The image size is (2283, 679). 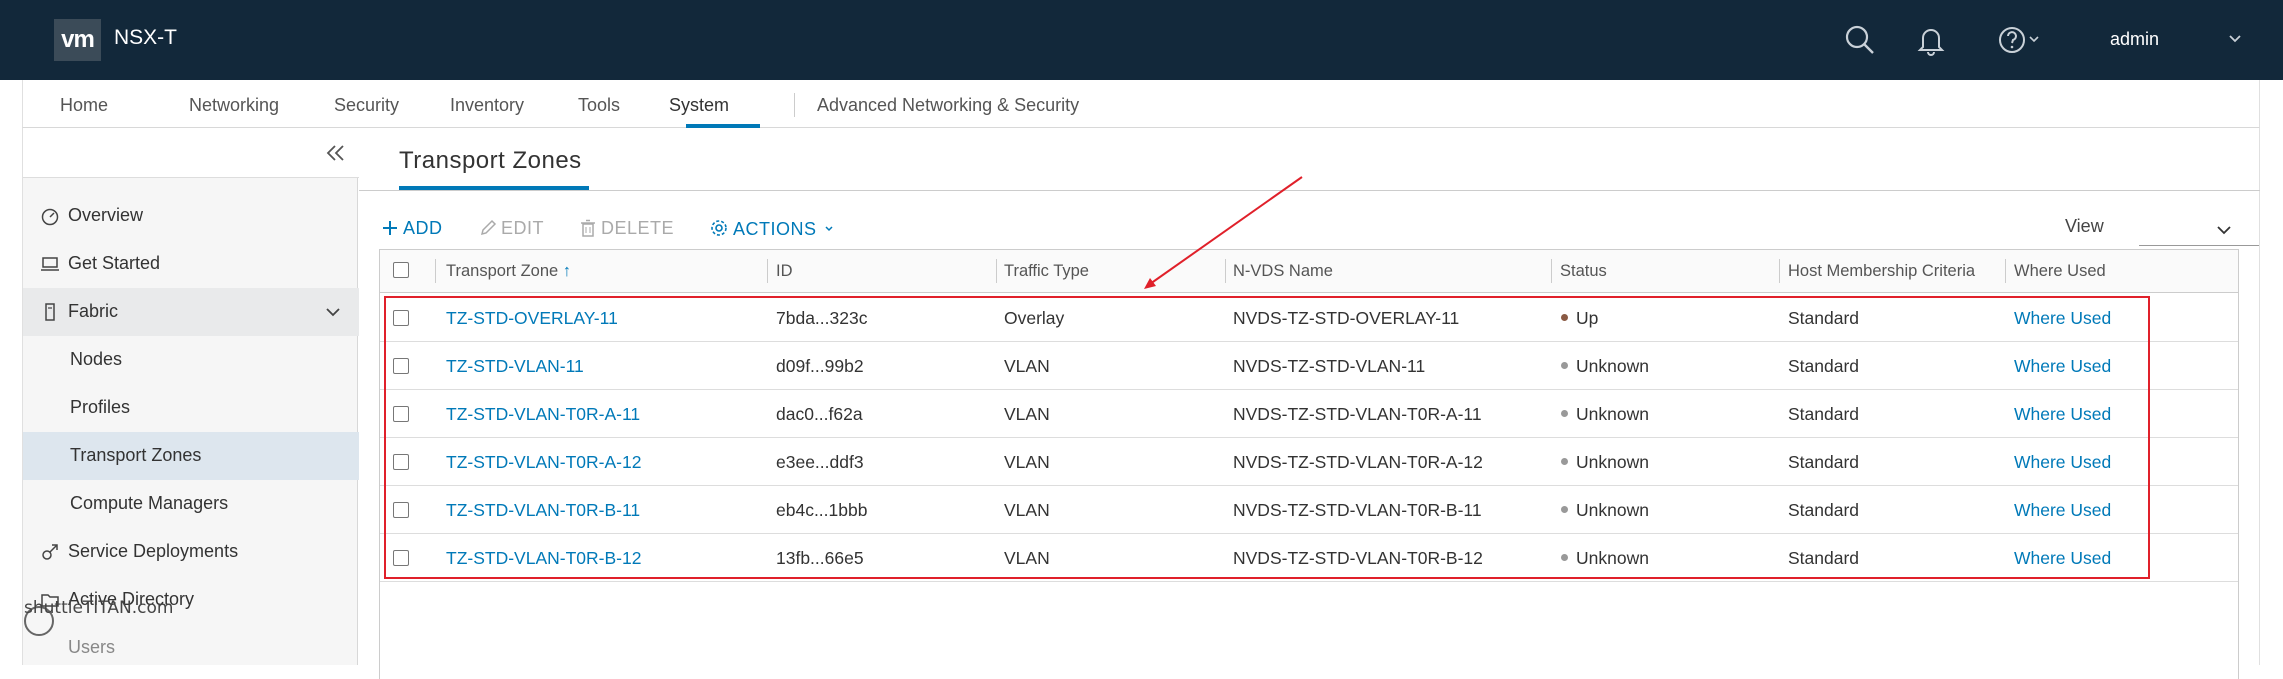 What do you see at coordinates (638, 228) in the screenshot?
I see `delete-label: DELETE` at bounding box center [638, 228].